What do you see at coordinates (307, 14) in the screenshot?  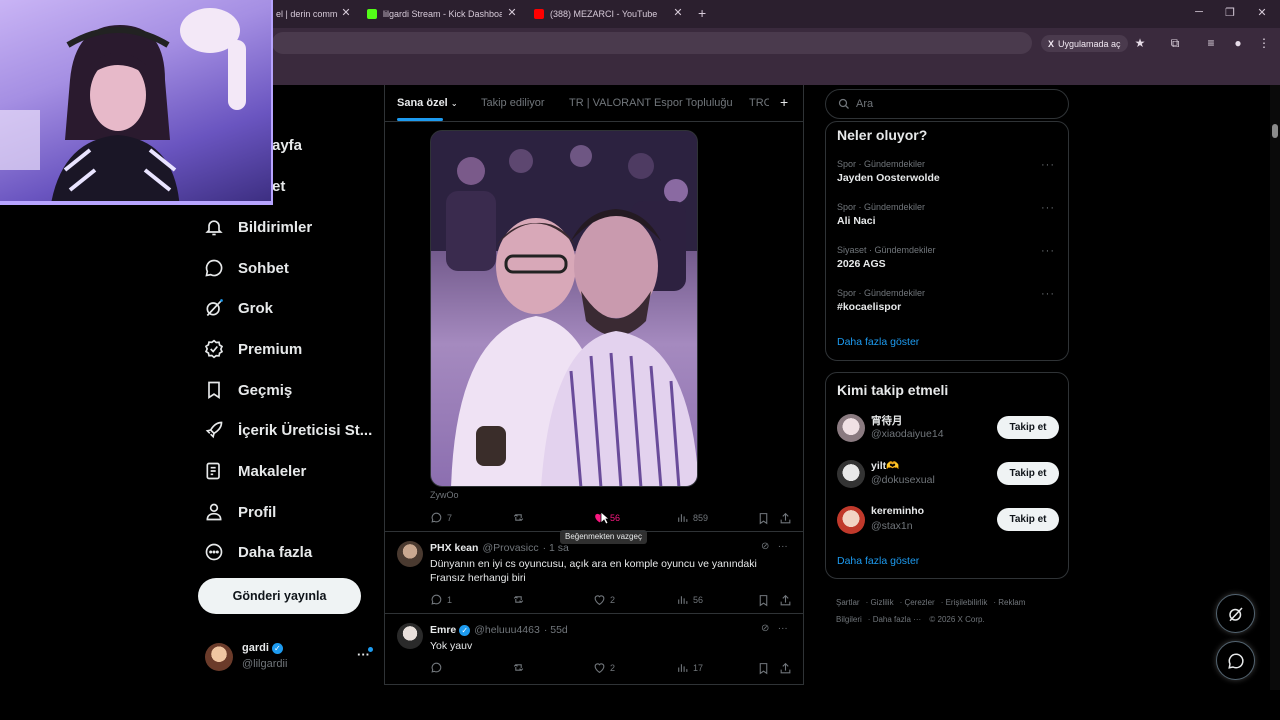 I see `browser-tab-discord: el | derin commun` at bounding box center [307, 14].